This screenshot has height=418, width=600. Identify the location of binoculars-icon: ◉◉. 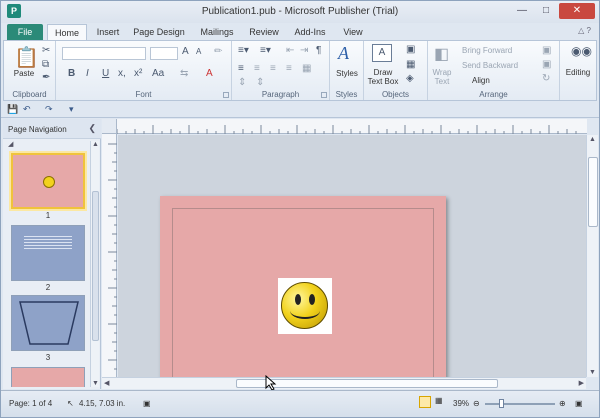
(581, 51).